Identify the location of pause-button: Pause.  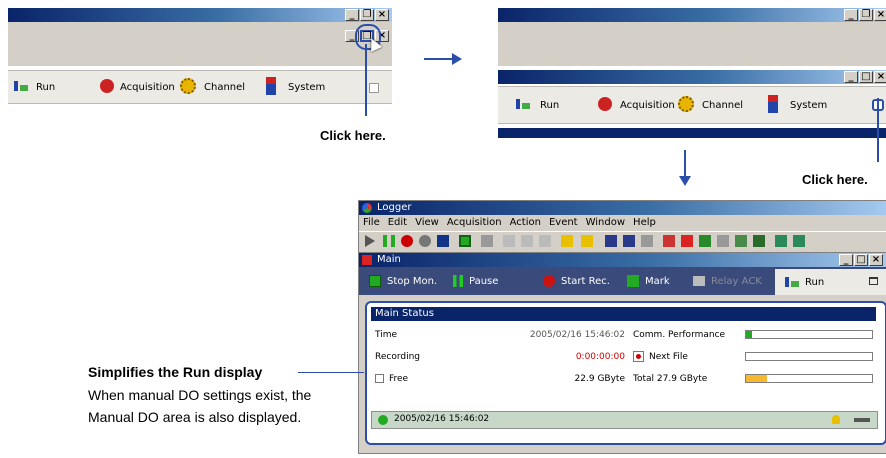
(483, 281).